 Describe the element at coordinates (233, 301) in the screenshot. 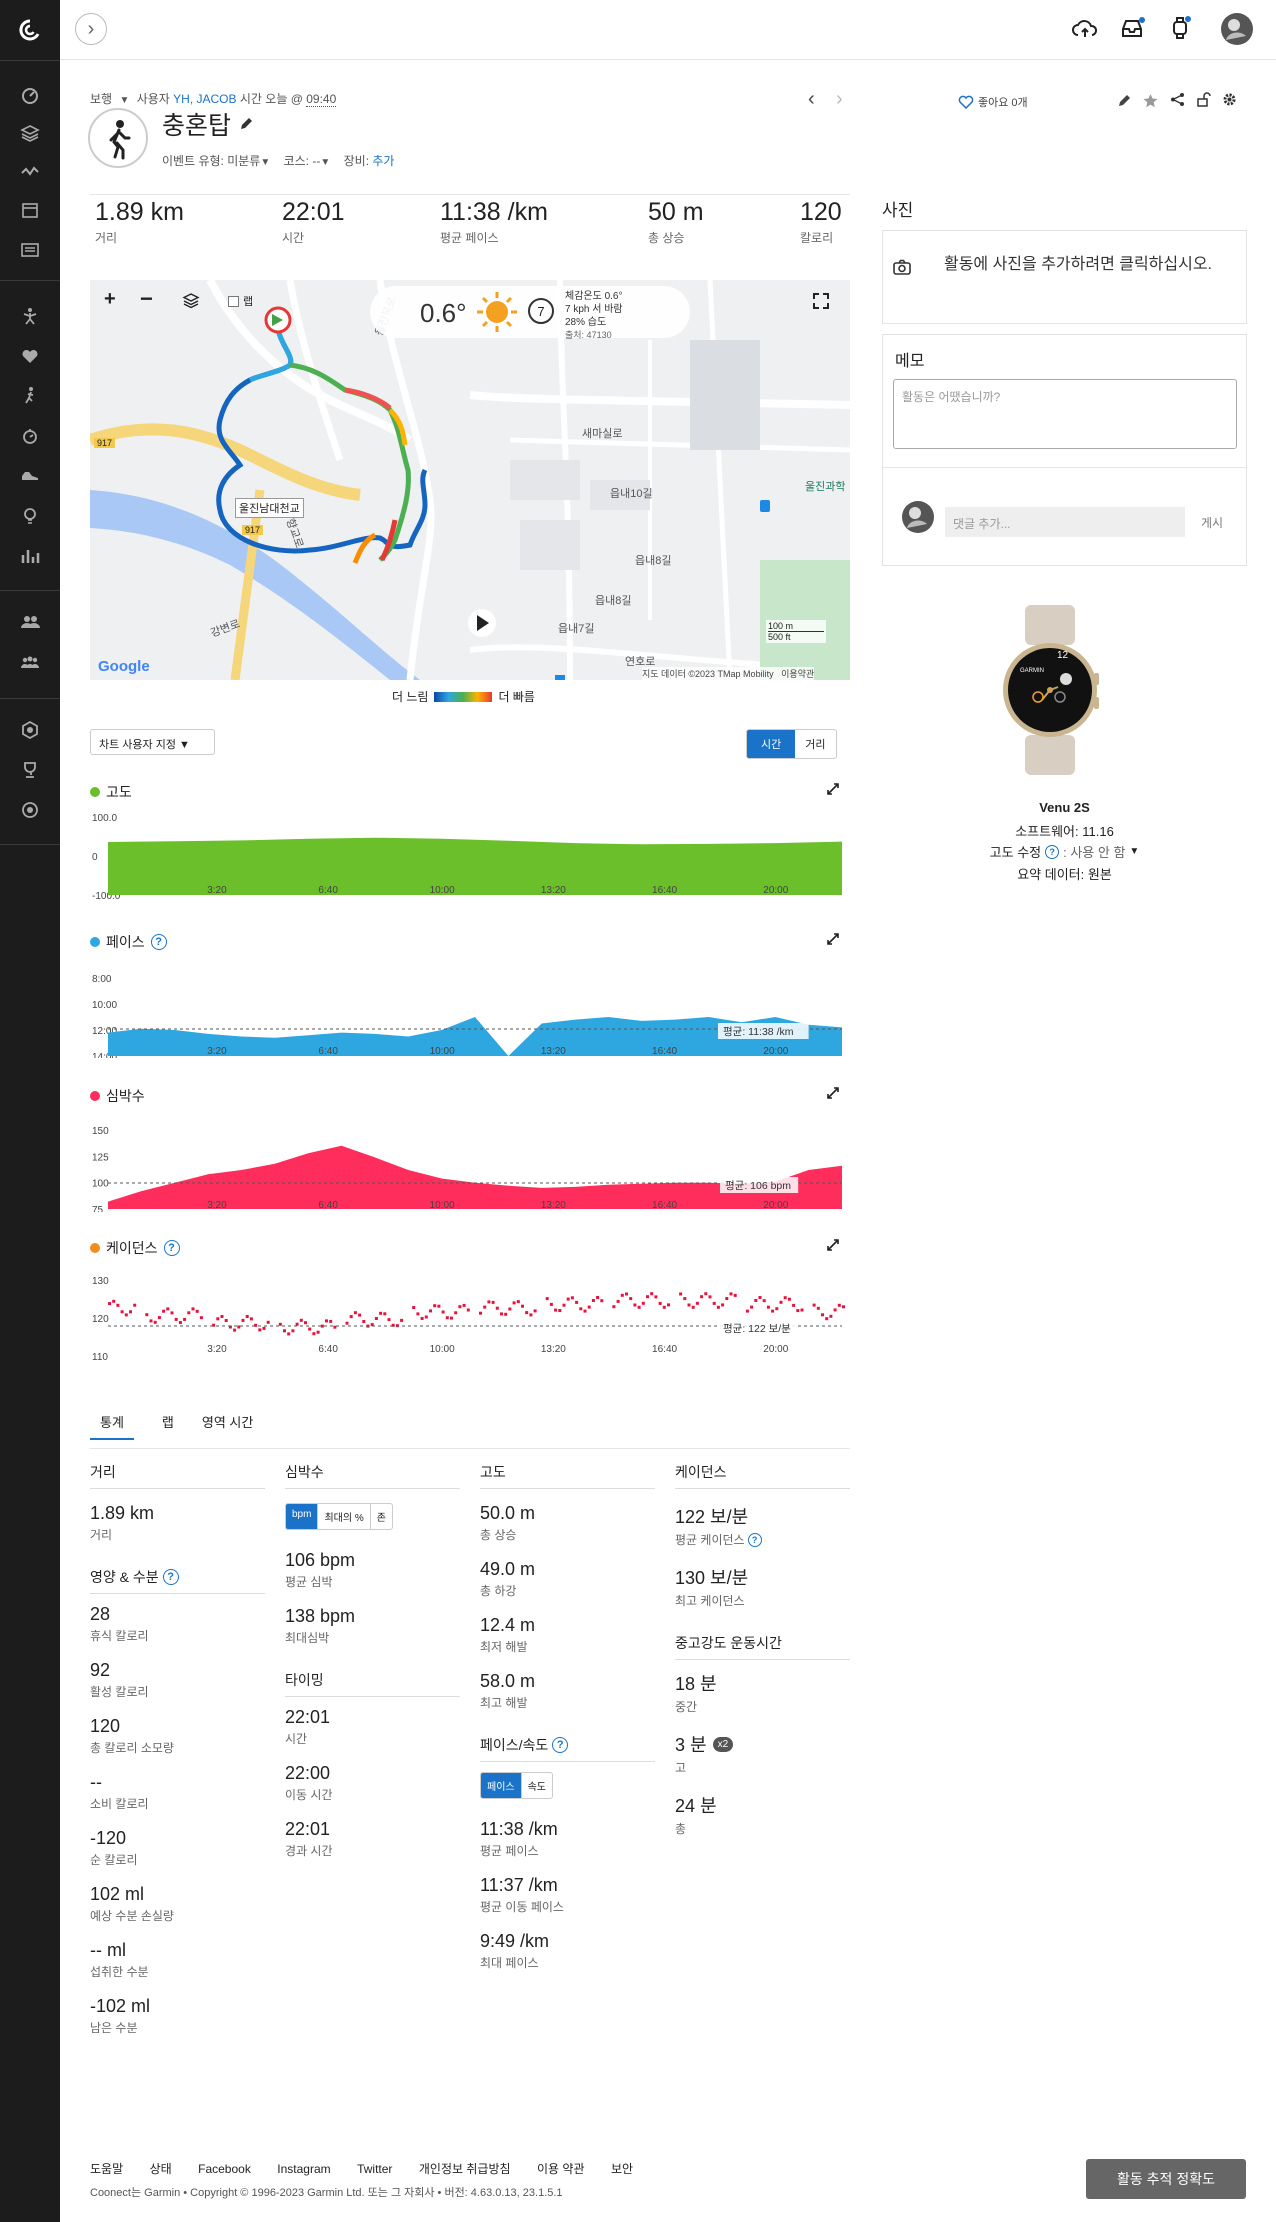

I see `laps-checkbox` at that location.